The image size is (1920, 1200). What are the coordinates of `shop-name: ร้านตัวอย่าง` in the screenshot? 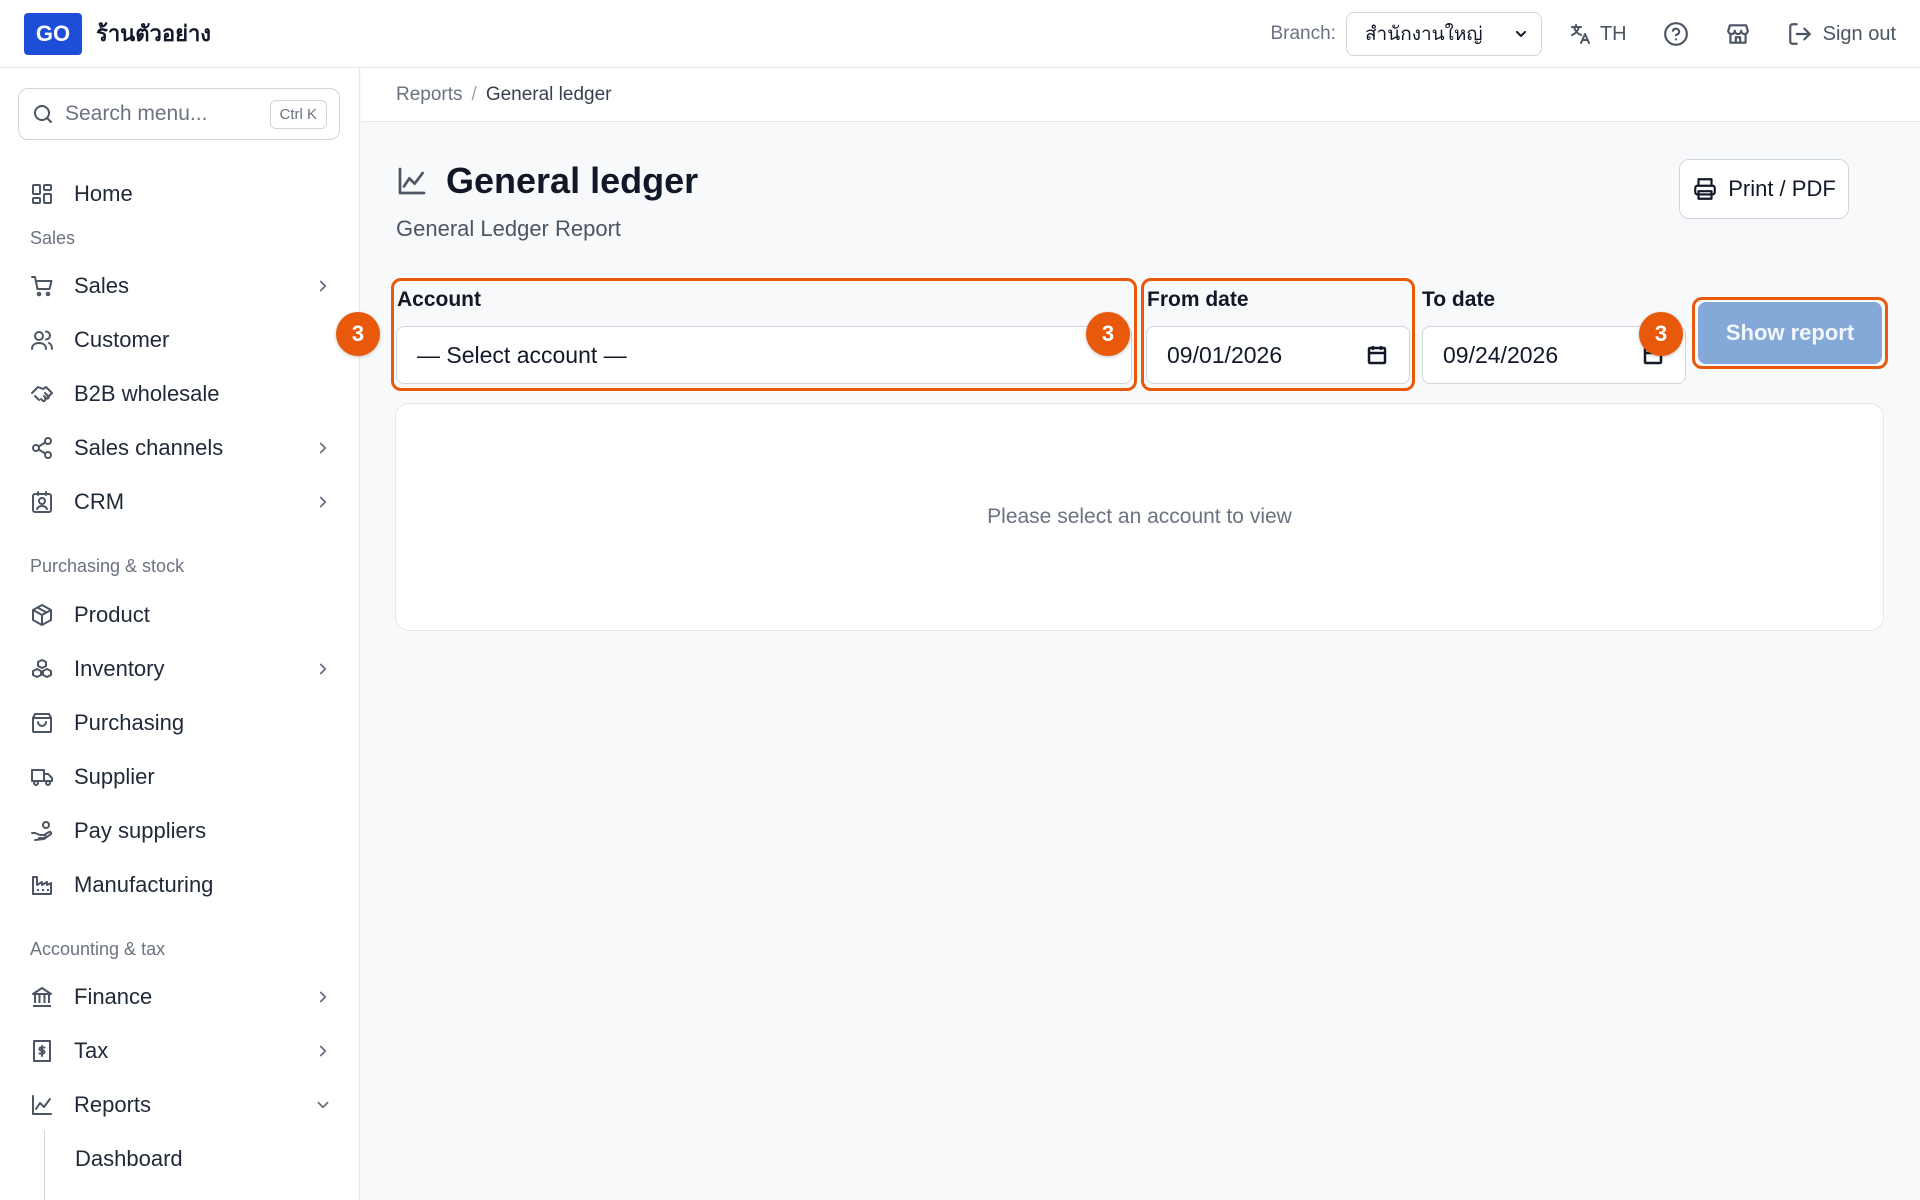 It's located at (154, 33).